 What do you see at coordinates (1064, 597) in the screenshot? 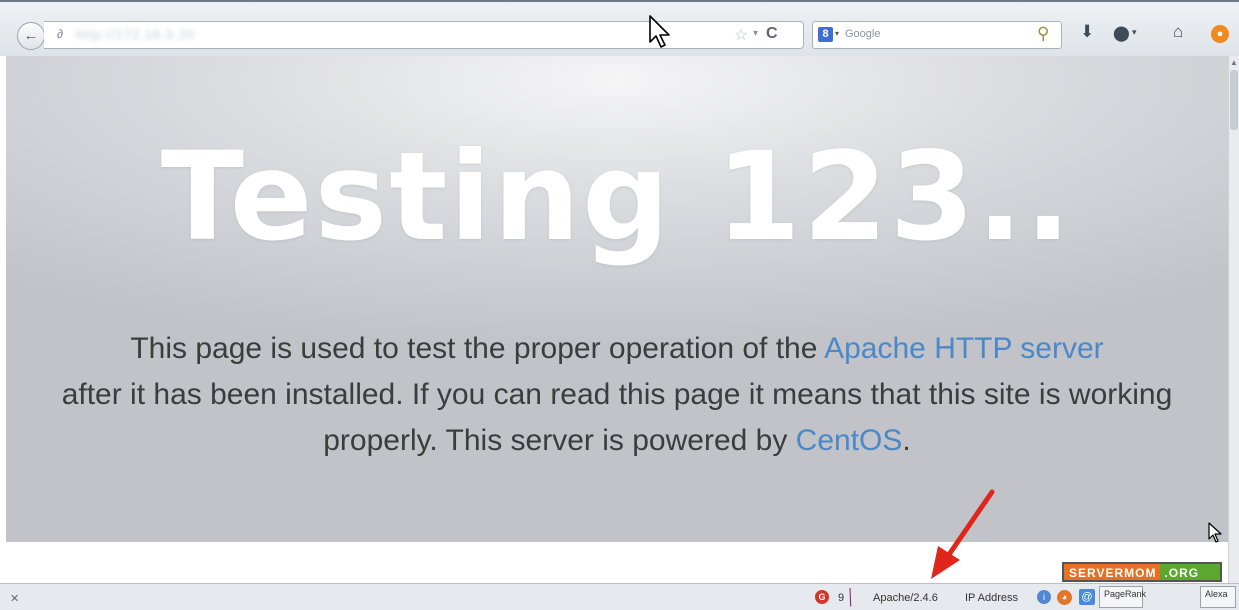
I see `firefox-addon-icon: ◕` at bounding box center [1064, 597].